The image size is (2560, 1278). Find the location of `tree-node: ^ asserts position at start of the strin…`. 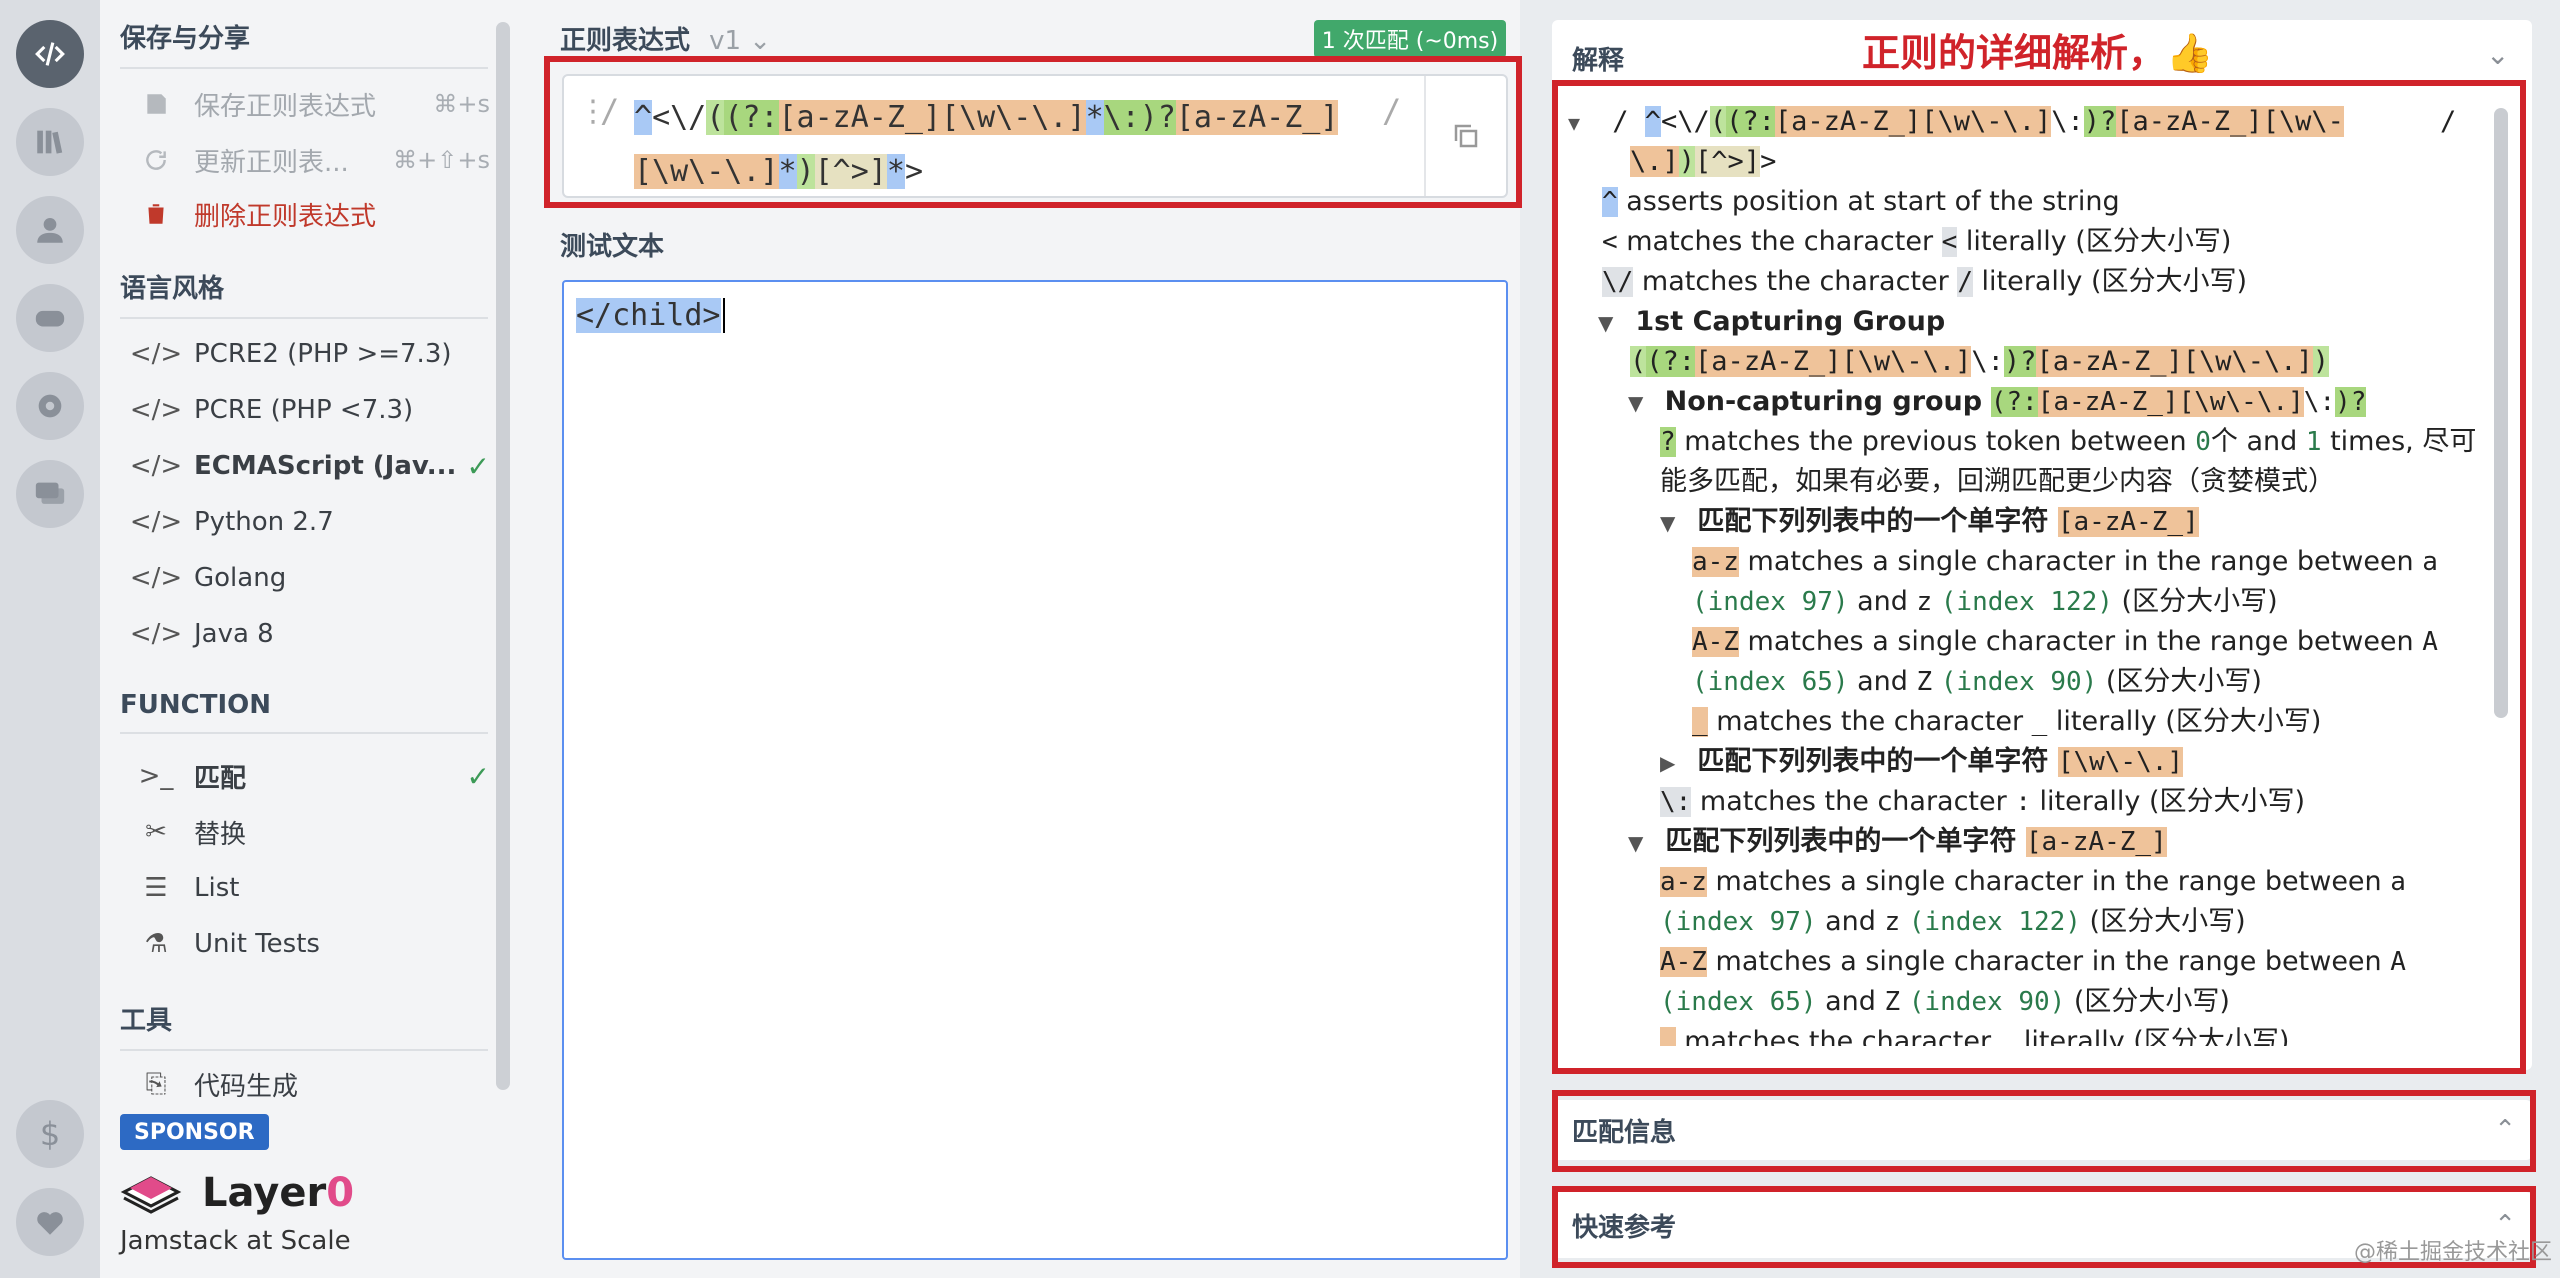

tree-node: ^ asserts position at start of the strin… is located at coordinates (1861, 201).